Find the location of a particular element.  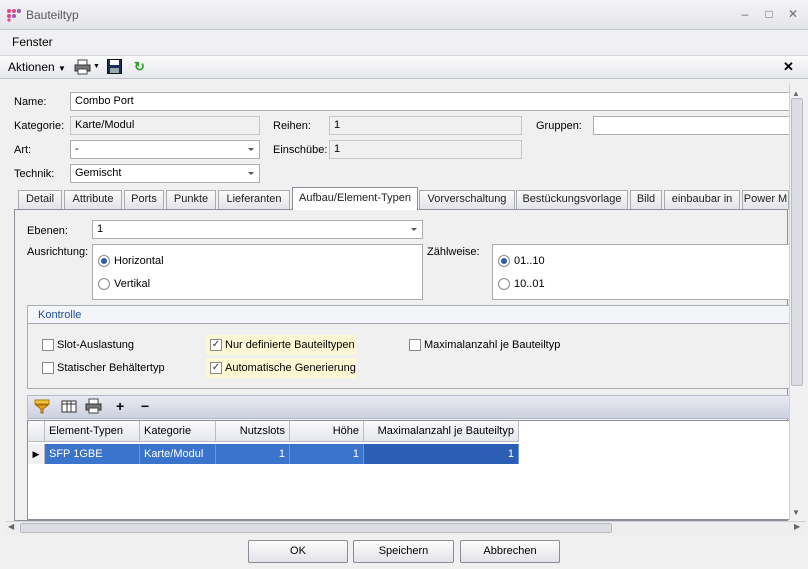

window-titlebar is located at coordinates (404, 15).